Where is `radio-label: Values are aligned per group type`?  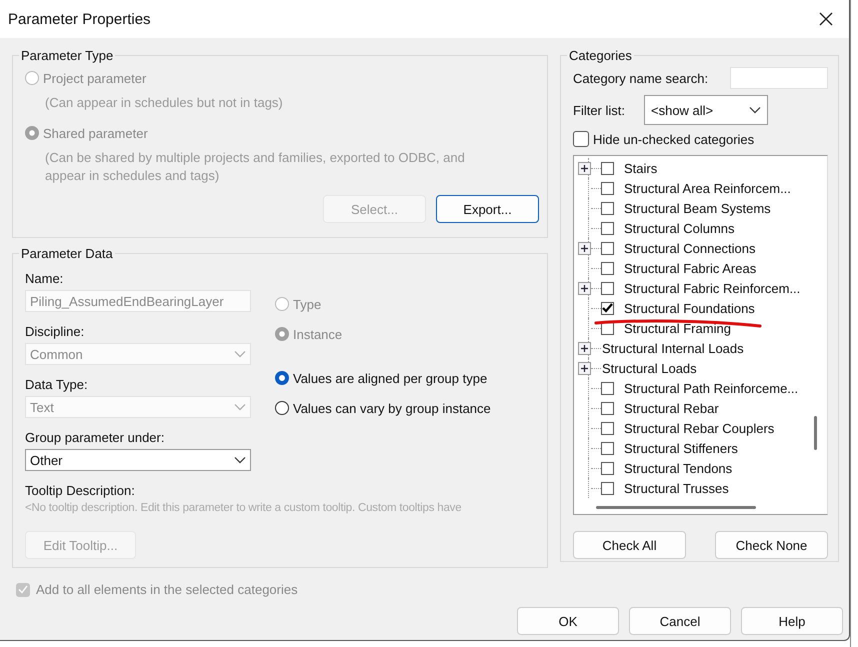 radio-label: Values are aligned per group type is located at coordinates (390, 378).